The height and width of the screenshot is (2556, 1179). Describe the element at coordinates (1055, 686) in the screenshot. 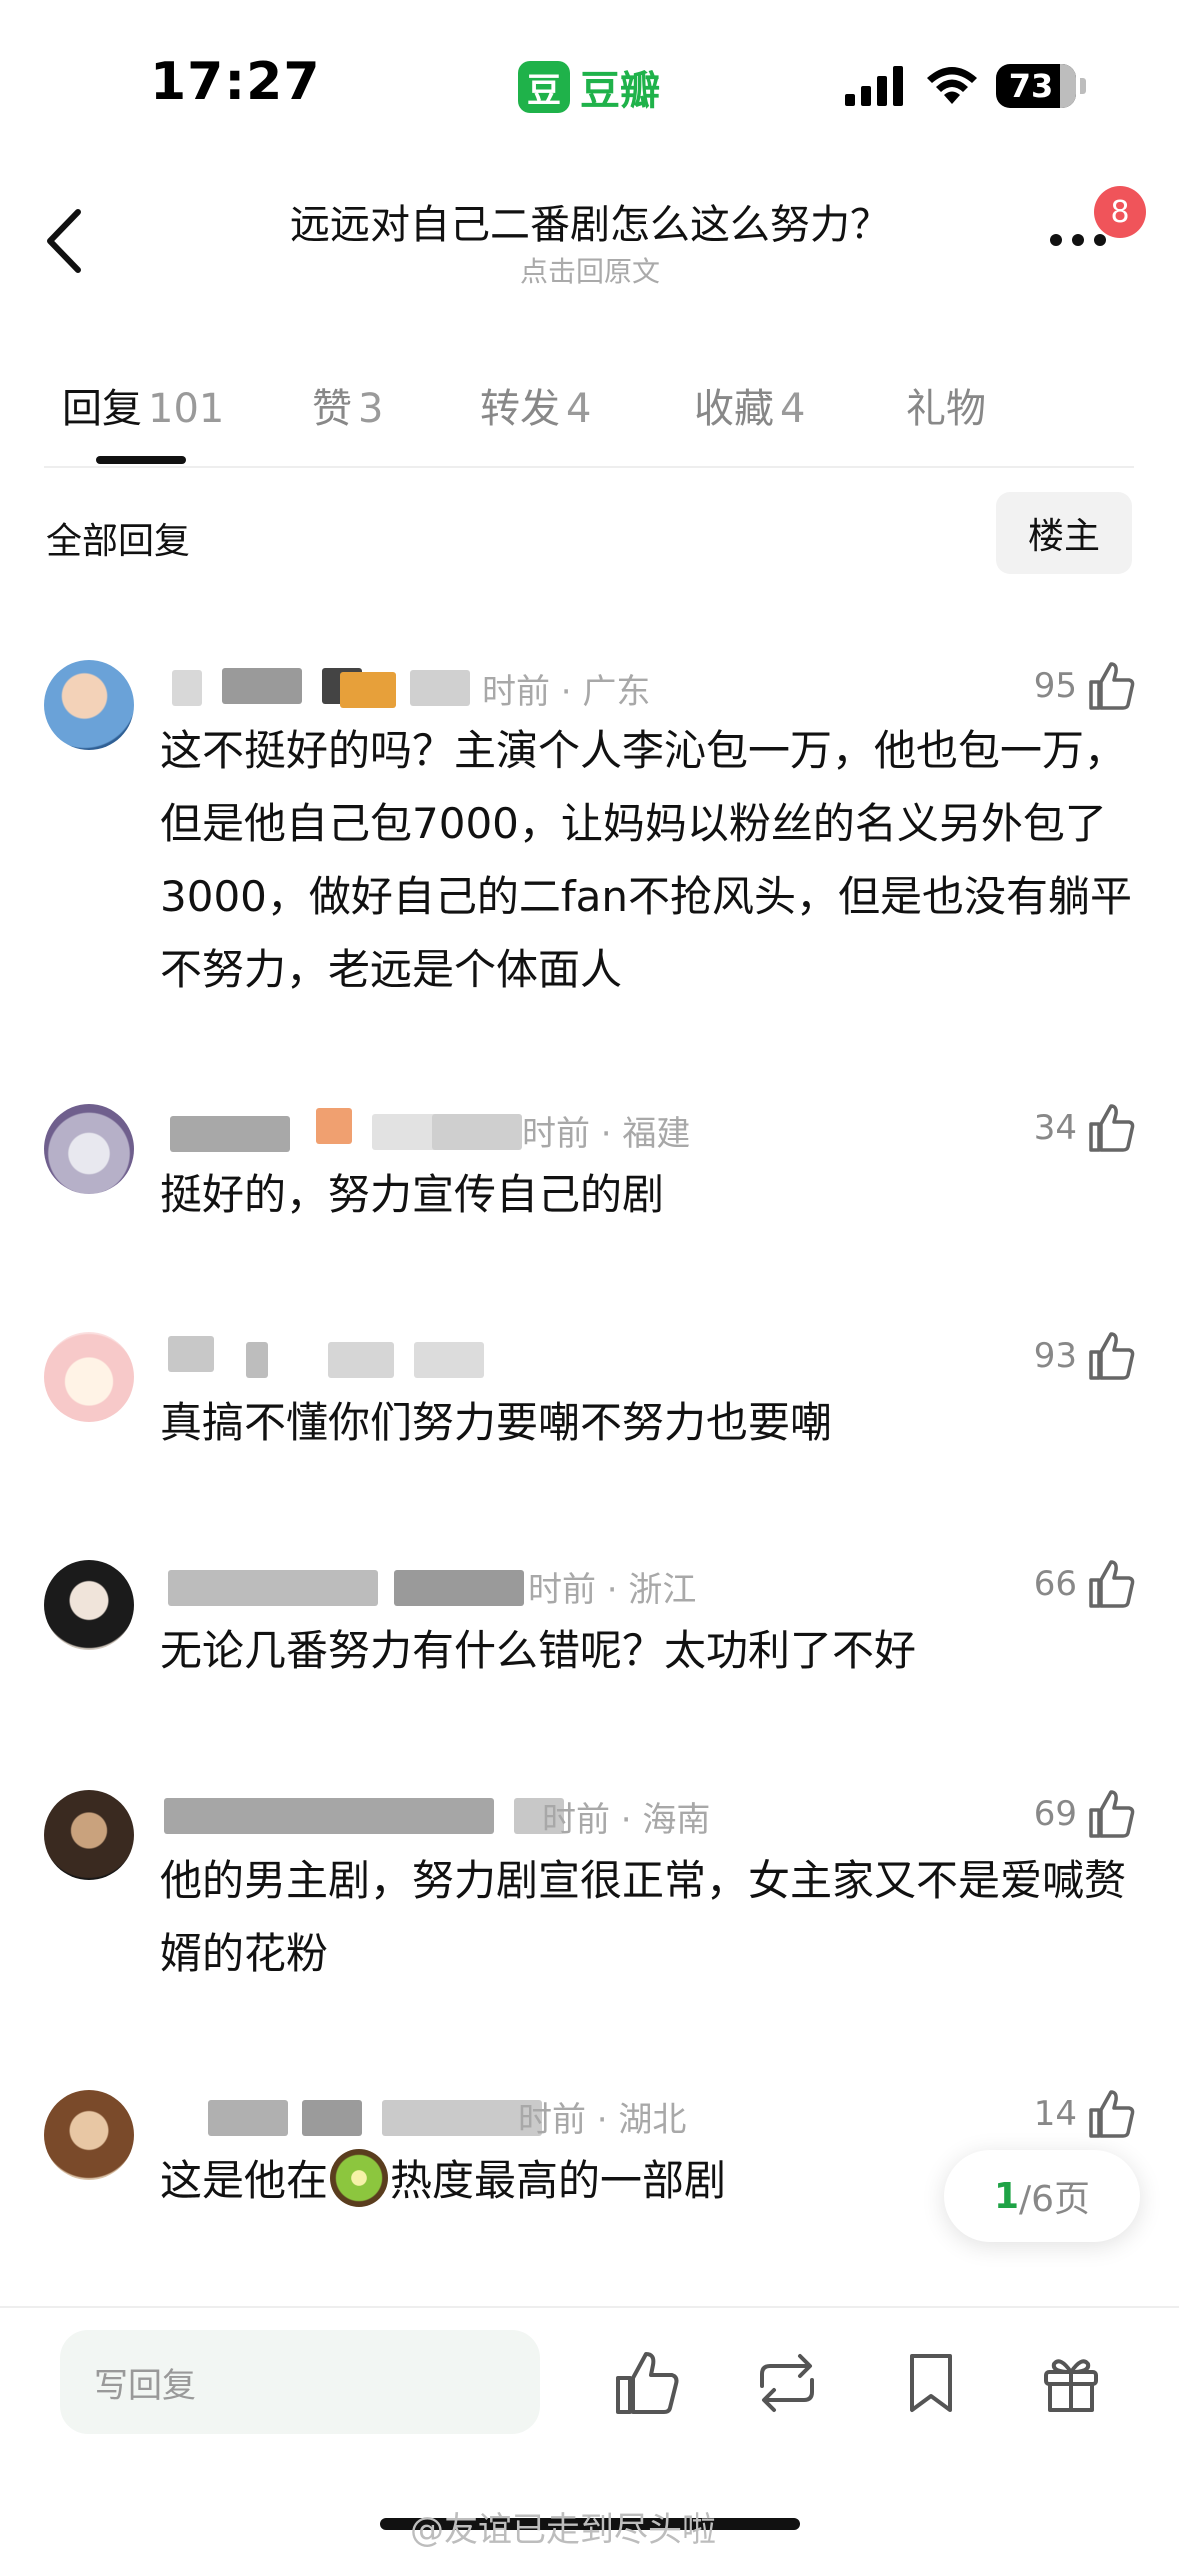

I see `like-count: 95` at that location.